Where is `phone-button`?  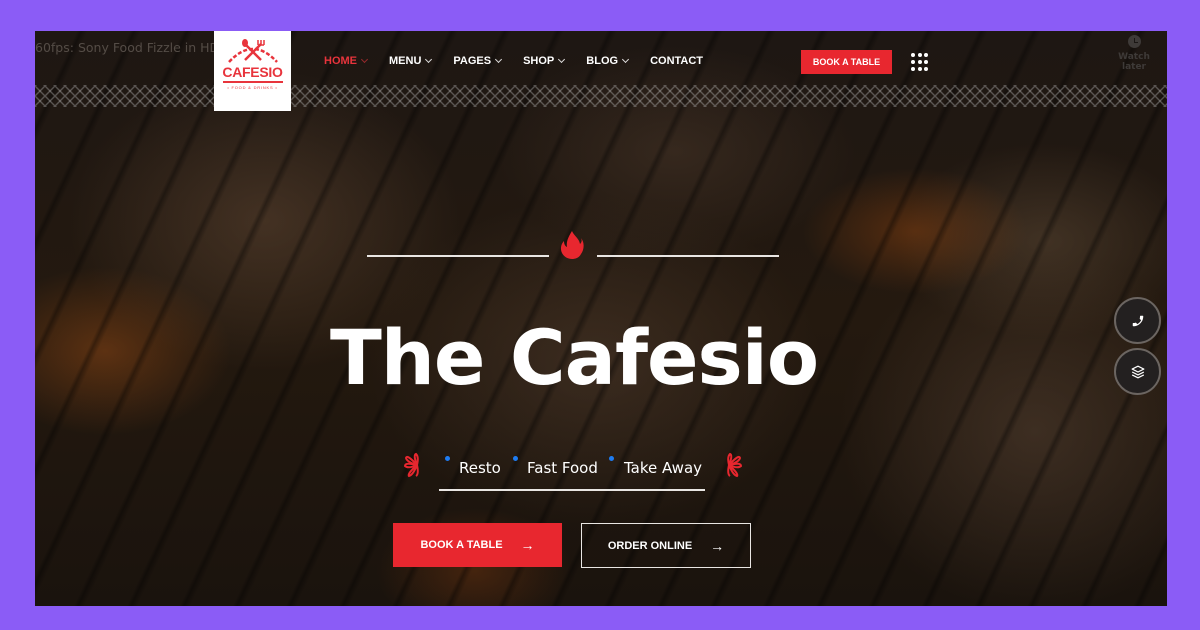
phone-button is located at coordinates (1137, 320).